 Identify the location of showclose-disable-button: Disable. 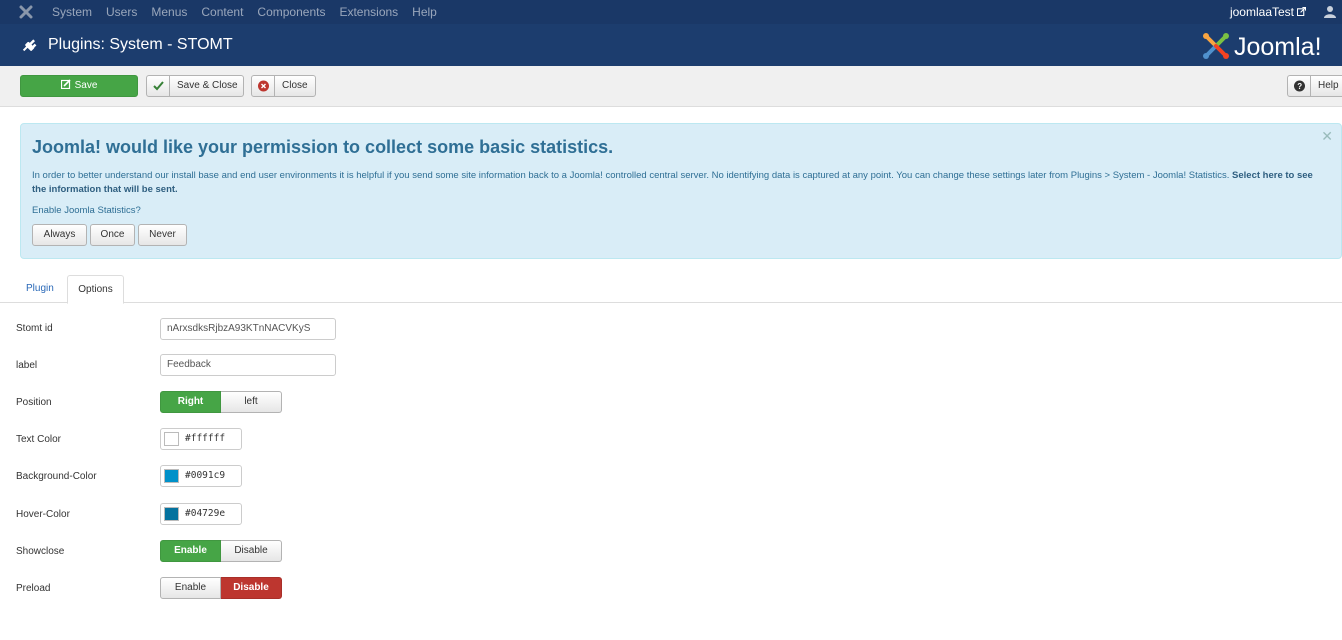
(251, 551).